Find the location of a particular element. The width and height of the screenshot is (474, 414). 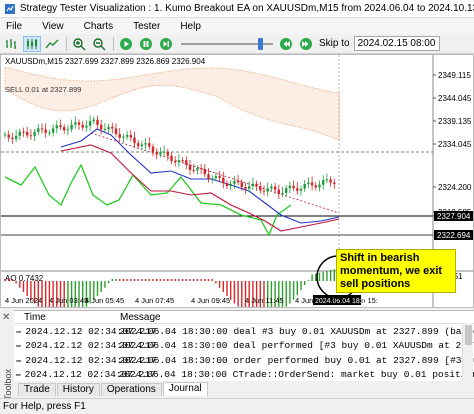

step-forward-icon is located at coordinates (166, 43).